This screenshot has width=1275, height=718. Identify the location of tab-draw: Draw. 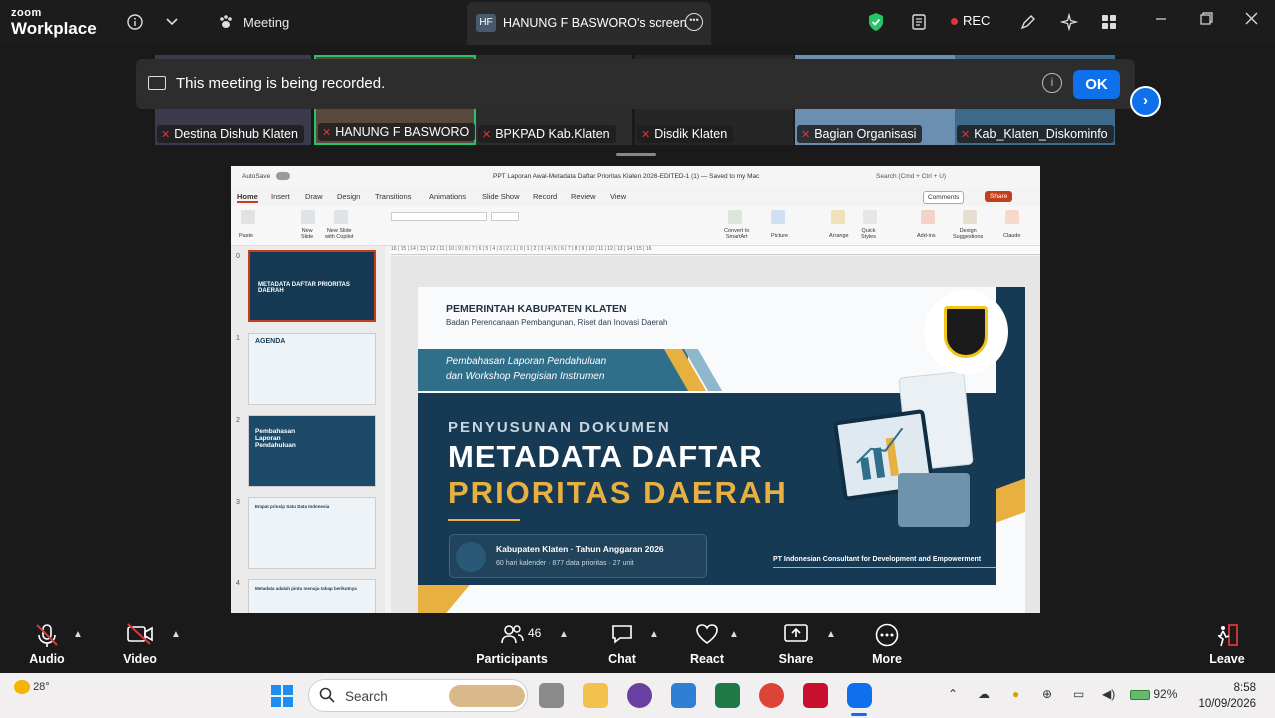
(314, 196).